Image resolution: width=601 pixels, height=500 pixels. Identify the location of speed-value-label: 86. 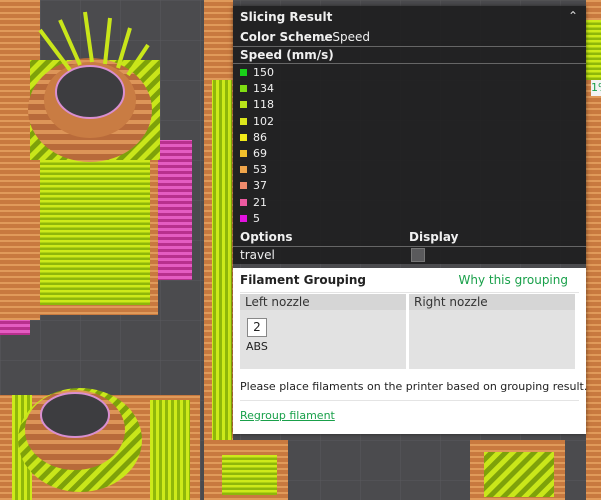
(260, 137).